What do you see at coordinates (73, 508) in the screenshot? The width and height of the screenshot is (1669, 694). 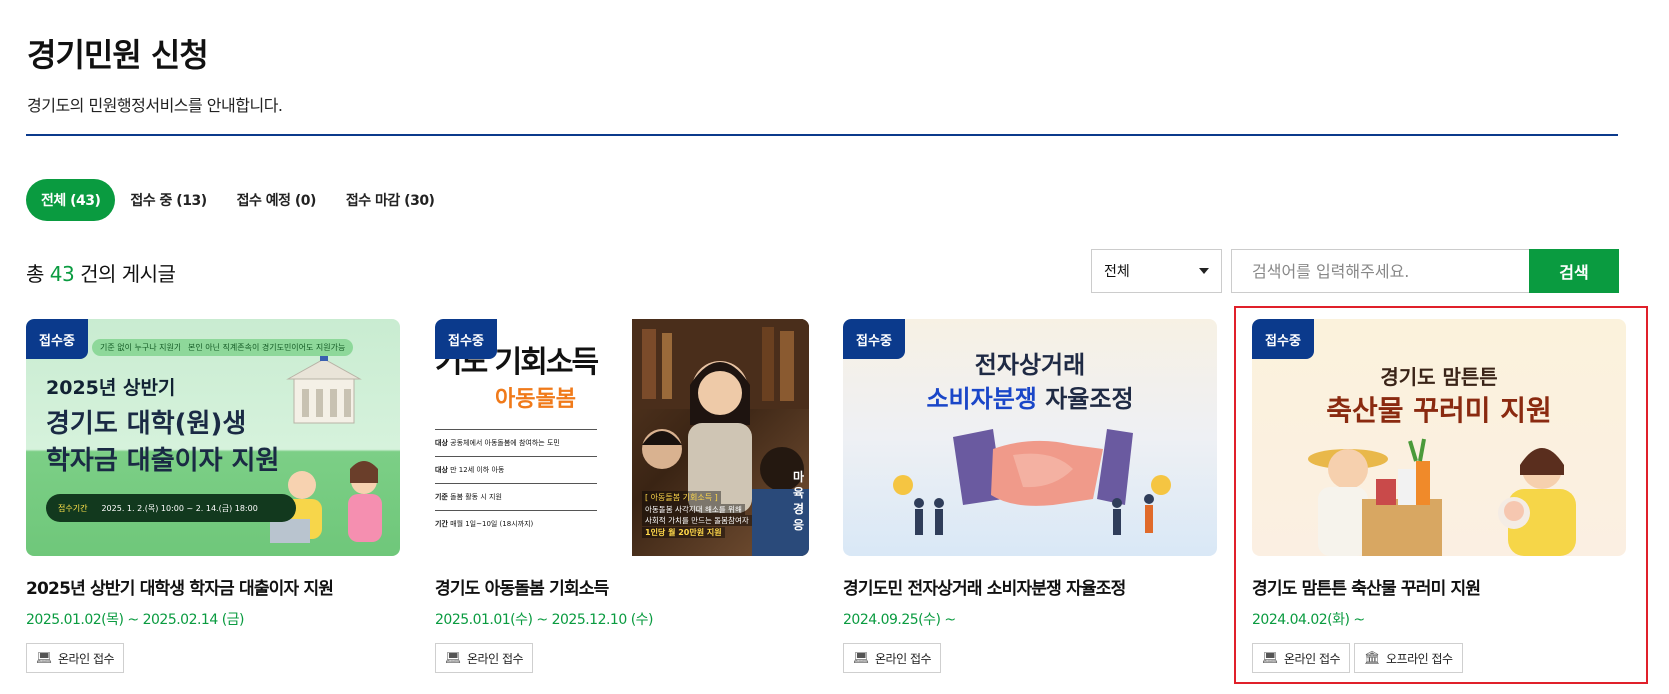 I see `thumb-period-label: 접수기간` at bounding box center [73, 508].